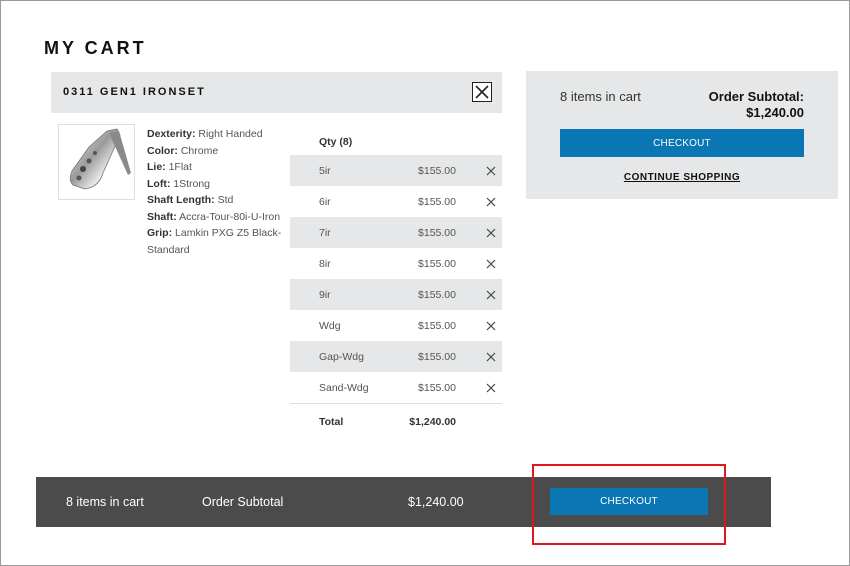  I want to click on bar-items-count: 8 items in cart, so click(105, 502).